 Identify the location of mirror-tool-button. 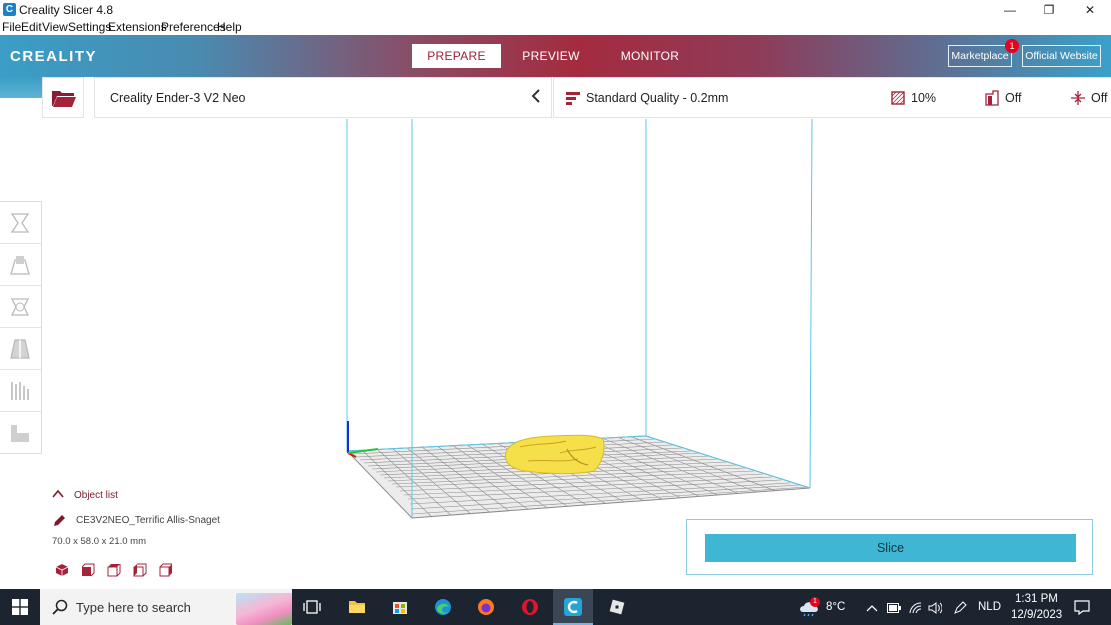
(20, 349).